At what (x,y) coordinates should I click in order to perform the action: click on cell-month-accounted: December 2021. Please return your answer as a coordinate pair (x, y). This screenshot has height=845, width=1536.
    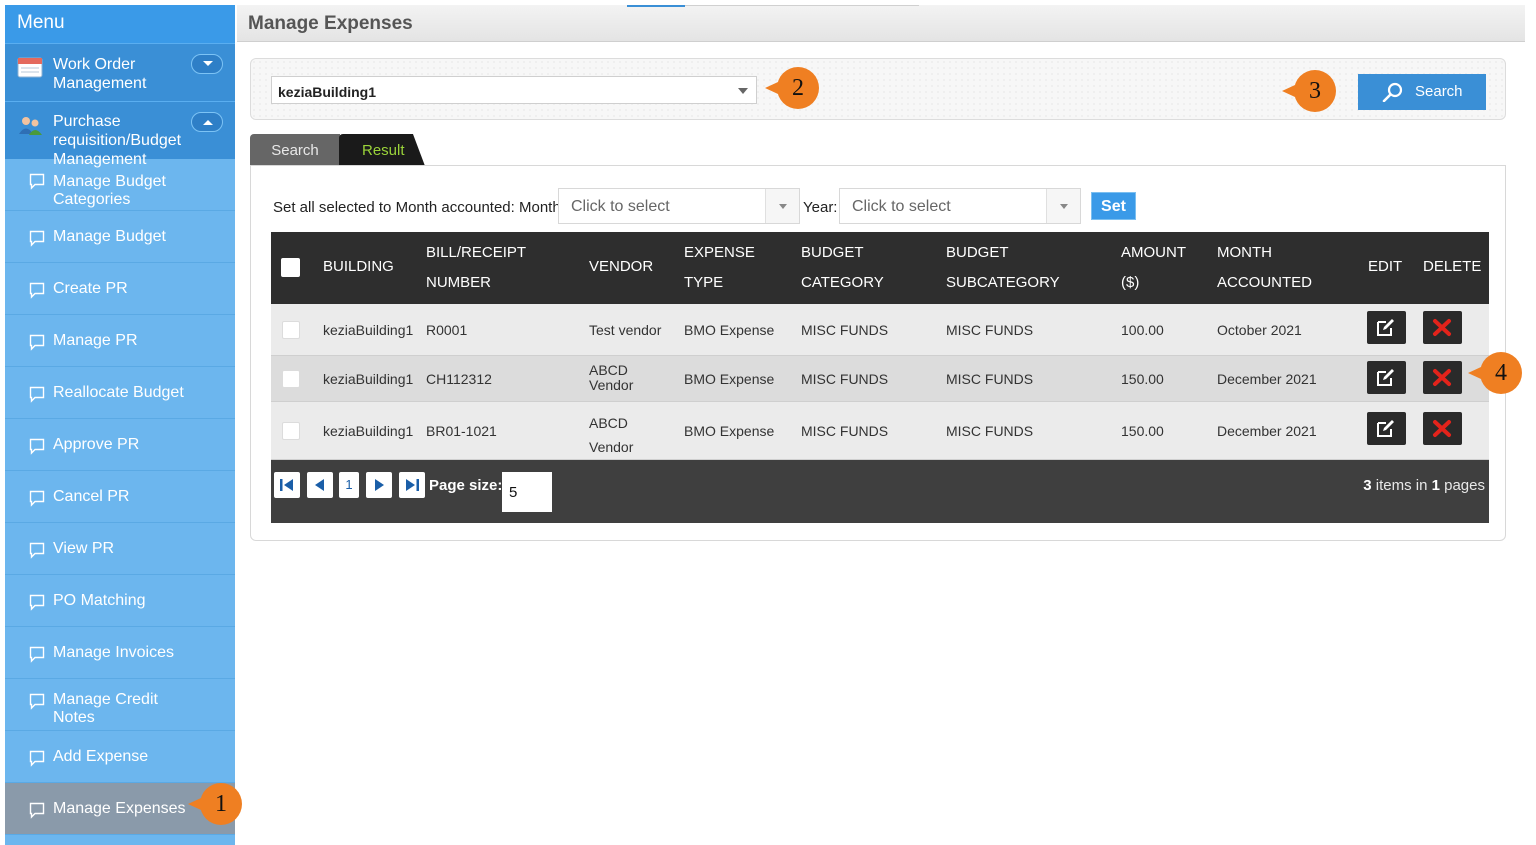
    Looking at the image, I should click on (1267, 379).